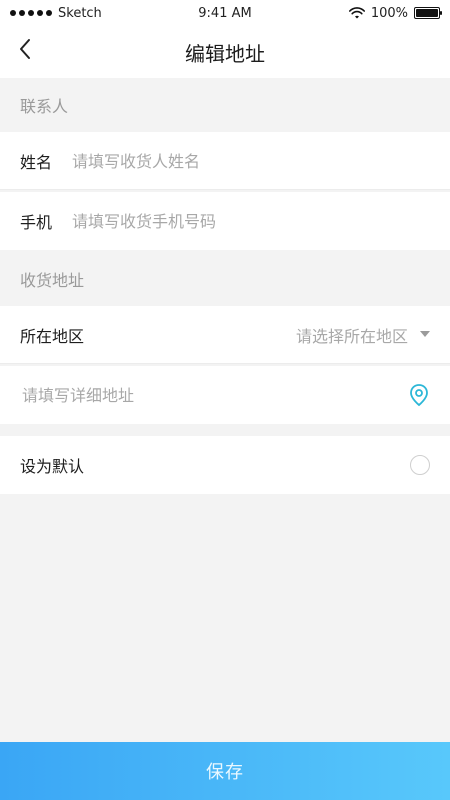 This screenshot has height=800, width=450. Describe the element at coordinates (225, 465) in the screenshot. I see `set-default-row: 设为默认` at that location.